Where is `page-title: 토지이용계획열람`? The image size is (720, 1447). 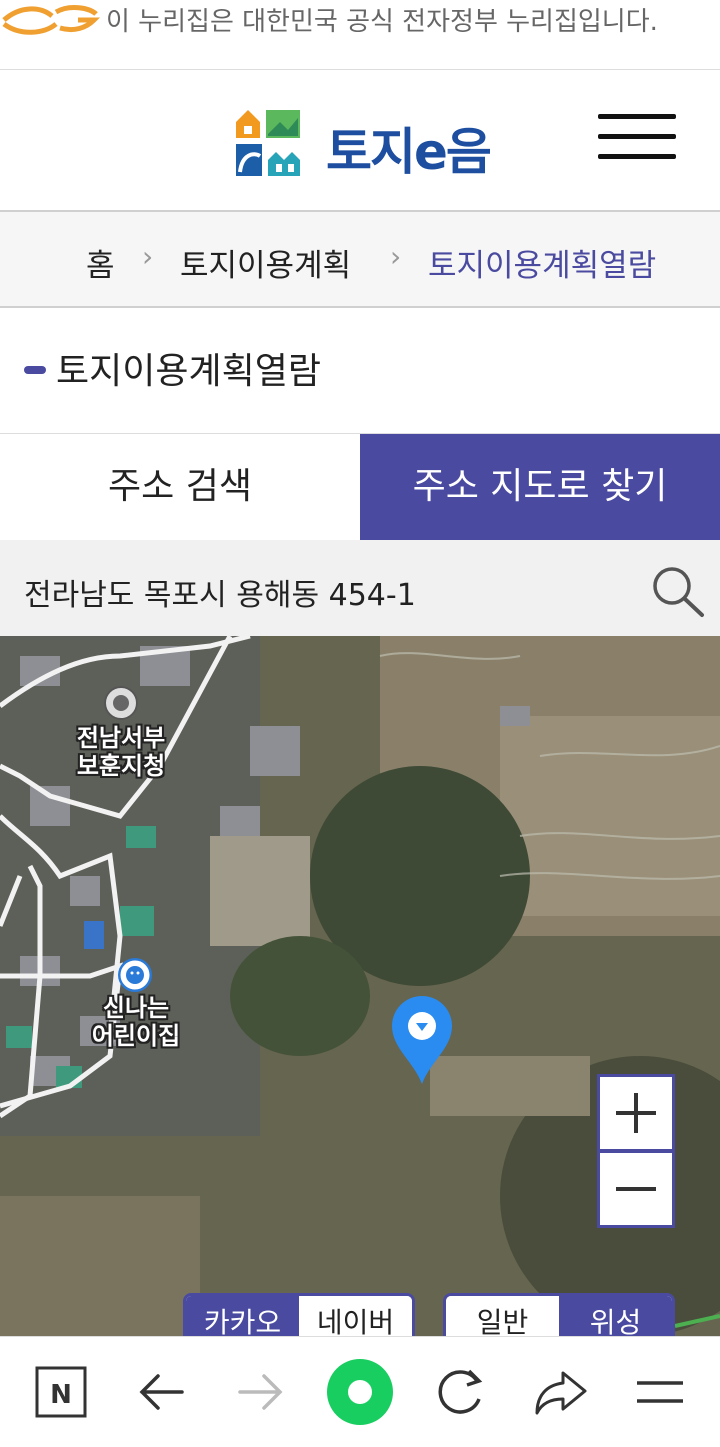
page-title: 토지이용계획열람 is located at coordinates (188, 371).